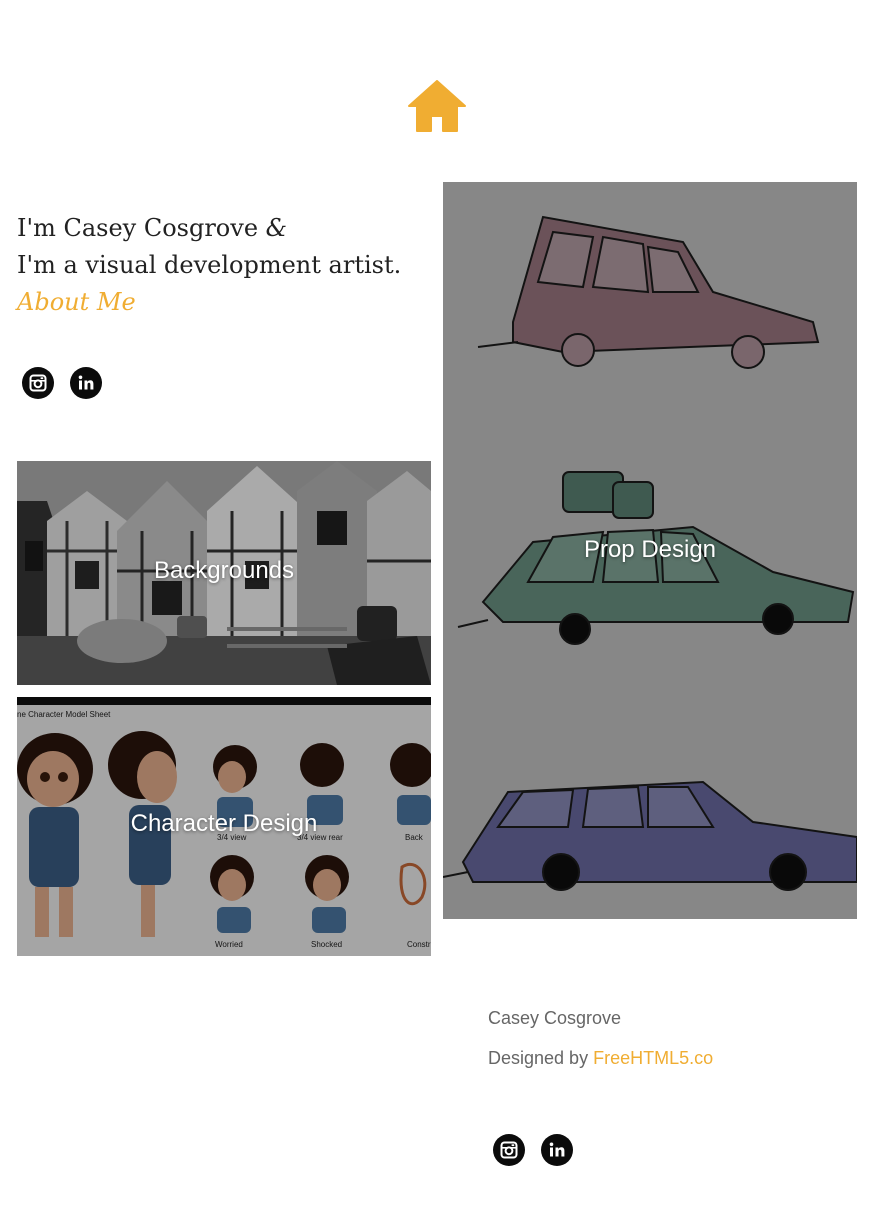  I want to click on prop-design-label: Prop Design, so click(650, 549).